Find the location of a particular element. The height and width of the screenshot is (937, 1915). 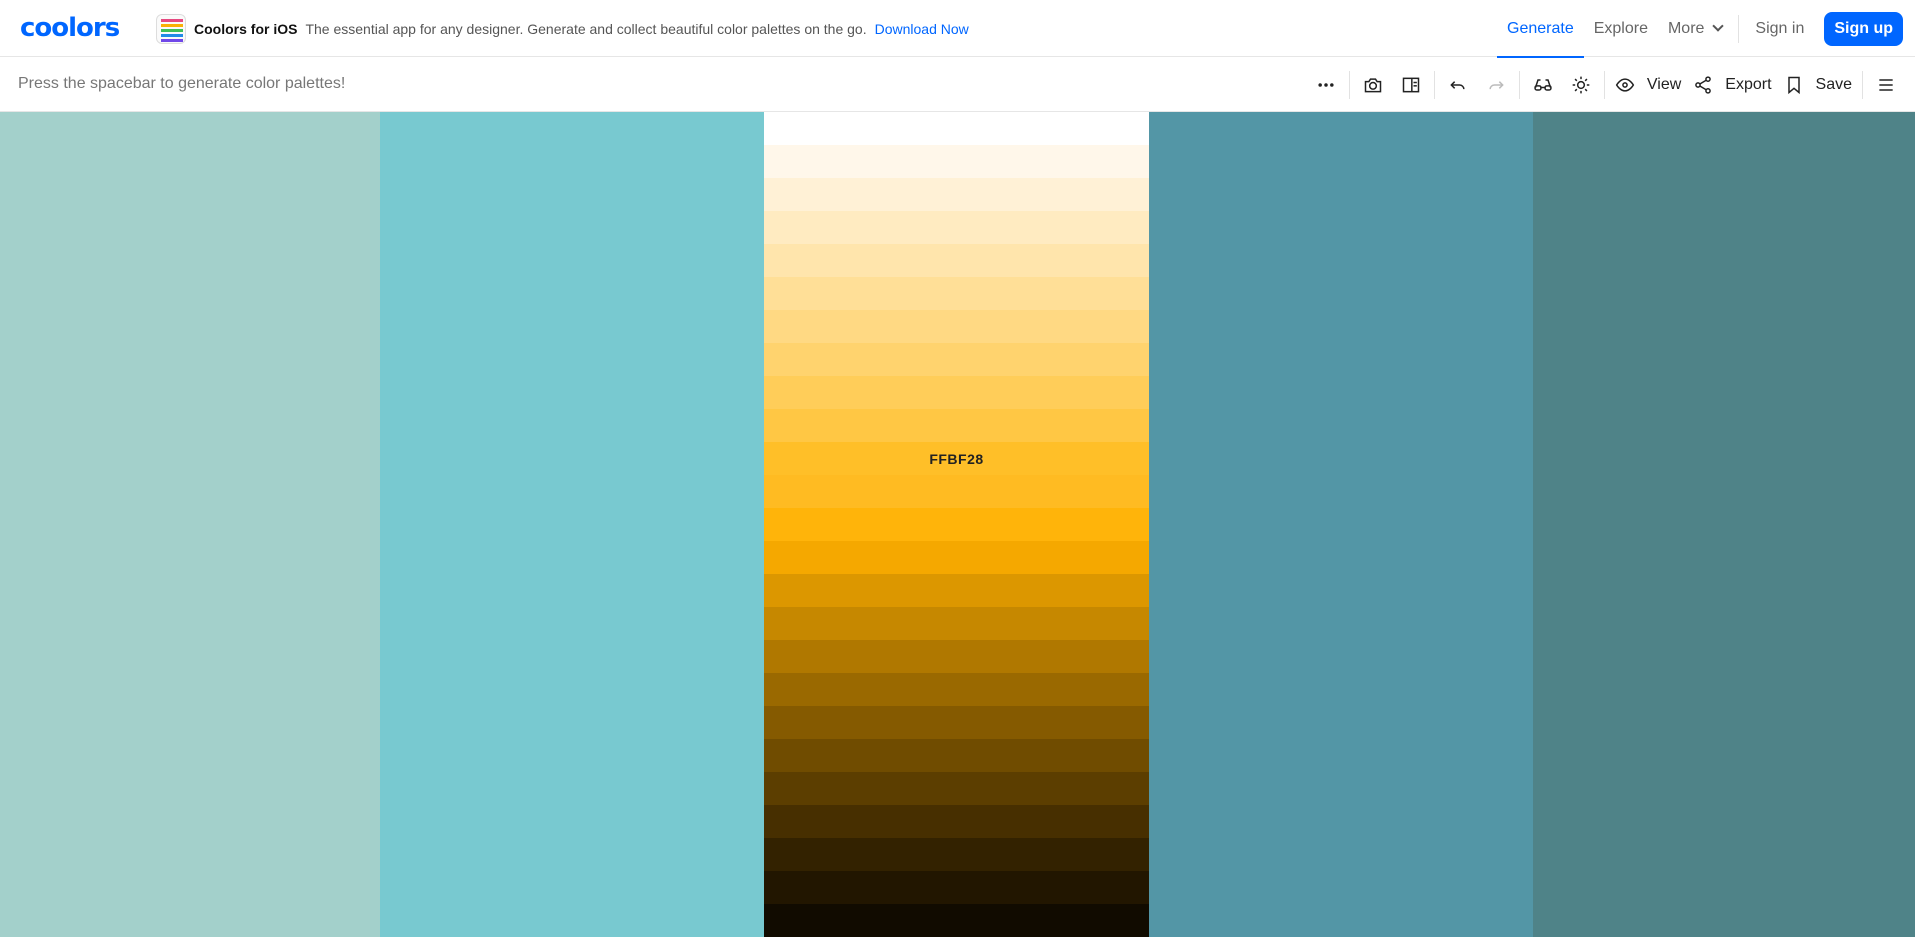

nav-more: More is located at coordinates (1695, 28).